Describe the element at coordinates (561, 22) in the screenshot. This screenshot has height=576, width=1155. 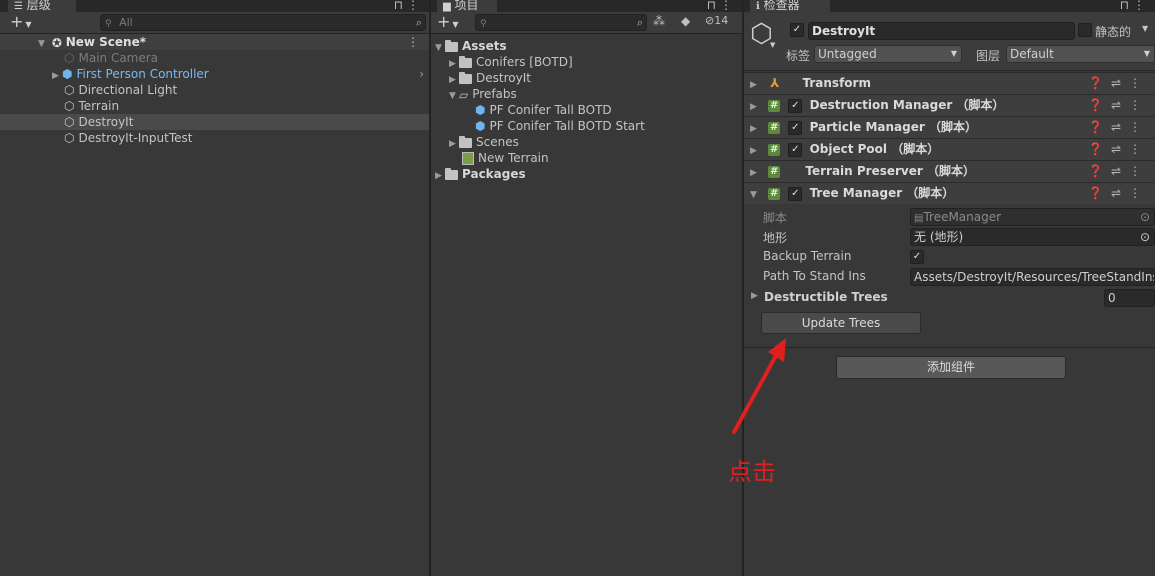
I see `project-search-input: ⚲ ⌕` at that location.